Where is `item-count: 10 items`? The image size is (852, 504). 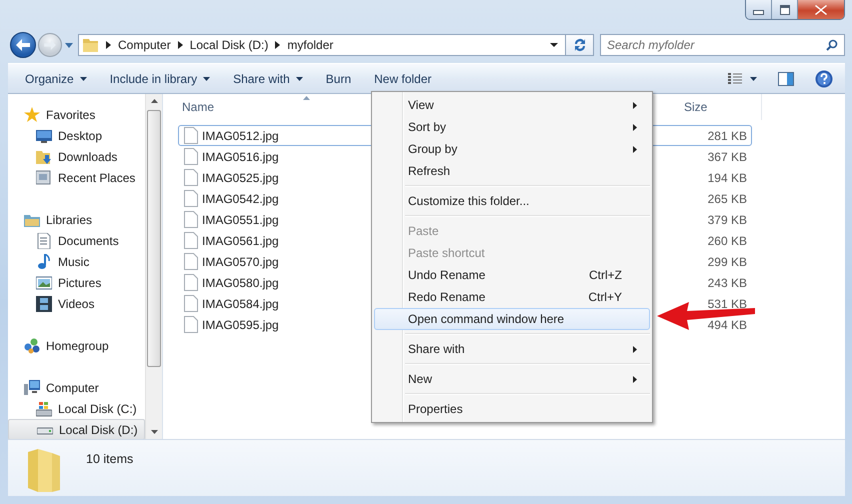 item-count: 10 items is located at coordinates (110, 459).